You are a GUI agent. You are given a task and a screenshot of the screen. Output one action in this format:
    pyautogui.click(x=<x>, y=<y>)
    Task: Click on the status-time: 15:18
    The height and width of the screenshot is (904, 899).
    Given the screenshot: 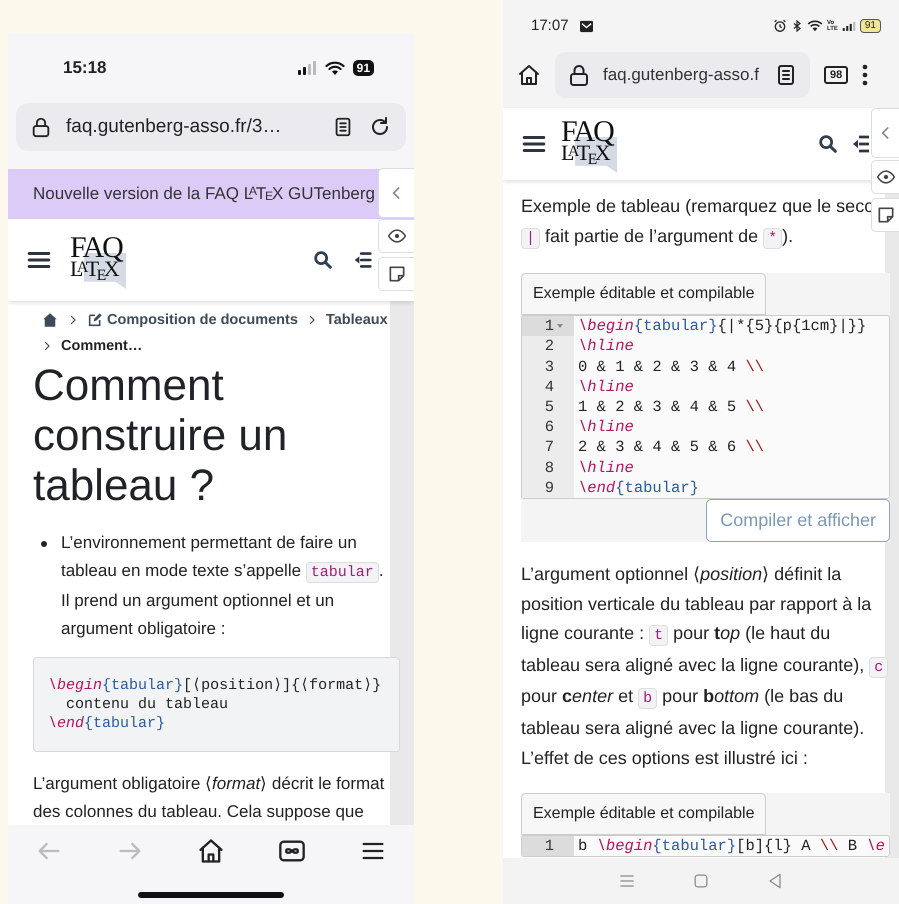 What is the action you would take?
    pyautogui.click(x=84, y=68)
    